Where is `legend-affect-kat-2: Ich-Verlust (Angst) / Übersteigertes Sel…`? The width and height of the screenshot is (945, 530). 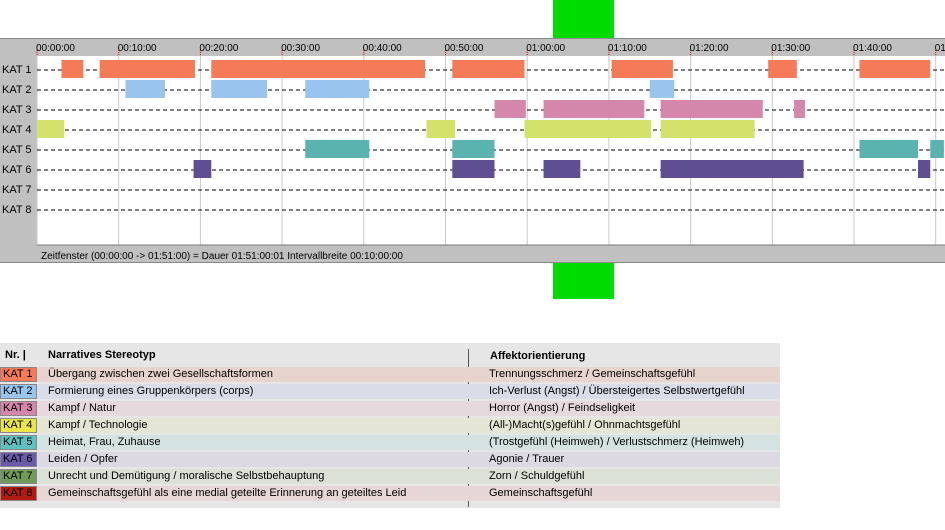 legend-affect-kat-2: Ich-Verlust (Angst) / Übersteigertes Sel… is located at coordinates (617, 391).